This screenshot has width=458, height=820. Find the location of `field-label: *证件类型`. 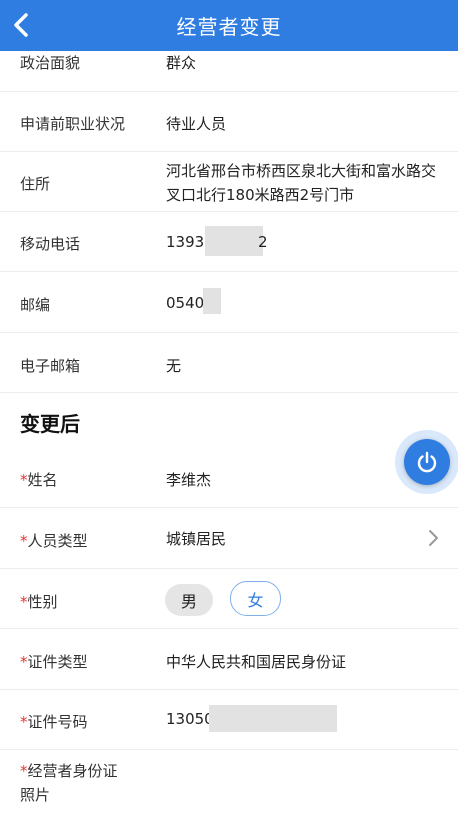

field-label: *证件类型 is located at coordinates (54, 661).